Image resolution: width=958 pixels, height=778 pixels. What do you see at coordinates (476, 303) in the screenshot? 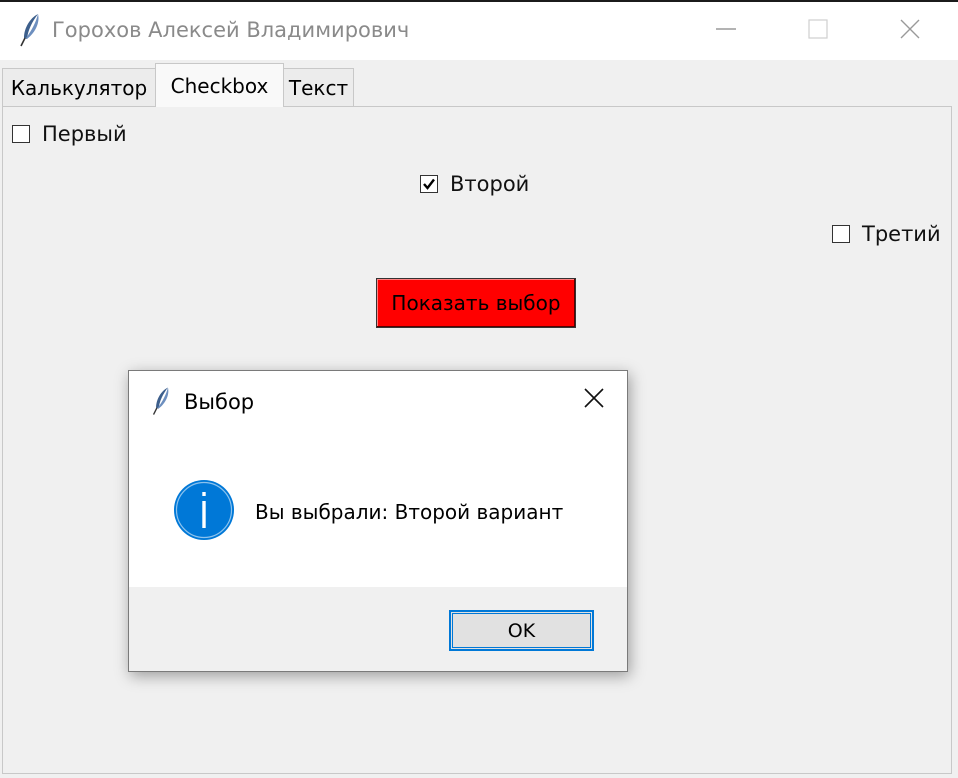
I see `show-choice-button: Показать выбор` at bounding box center [476, 303].